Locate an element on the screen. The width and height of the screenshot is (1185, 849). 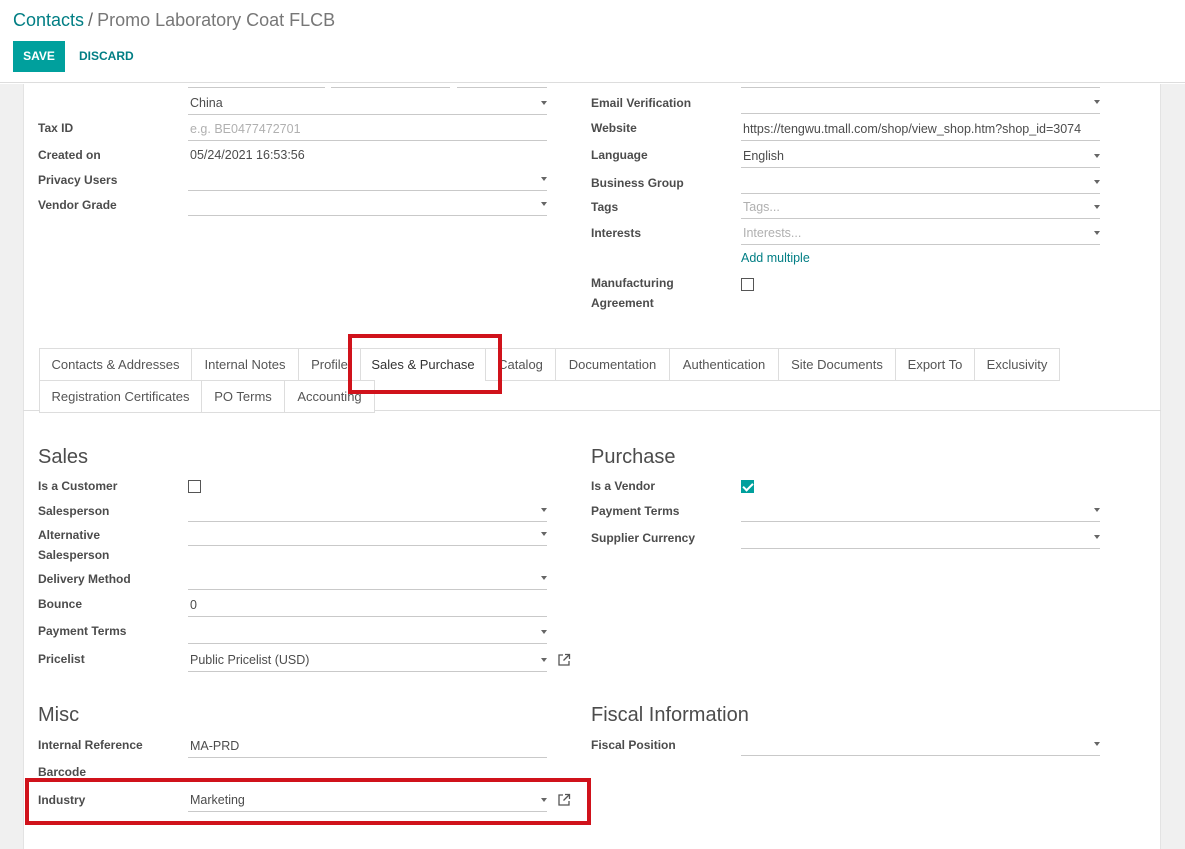
email-verification-select is located at coordinates (920, 103).